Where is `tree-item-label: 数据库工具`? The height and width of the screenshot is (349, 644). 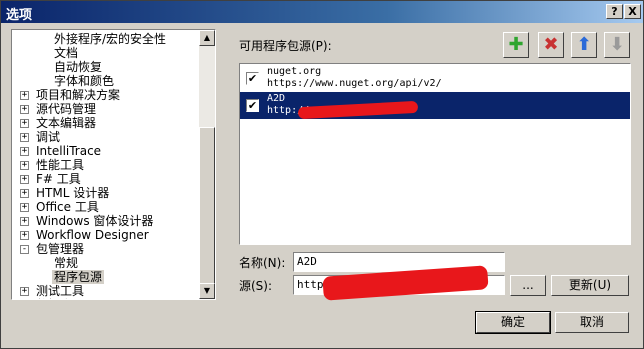 tree-item-label: 数据库工具 is located at coordinates (66, 298).